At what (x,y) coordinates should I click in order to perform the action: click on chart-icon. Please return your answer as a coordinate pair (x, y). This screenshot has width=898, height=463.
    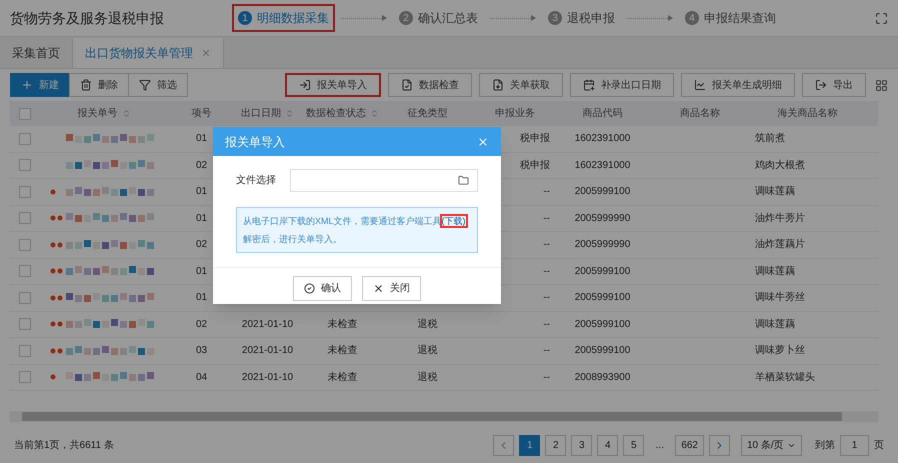
    Looking at the image, I should click on (700, 85).